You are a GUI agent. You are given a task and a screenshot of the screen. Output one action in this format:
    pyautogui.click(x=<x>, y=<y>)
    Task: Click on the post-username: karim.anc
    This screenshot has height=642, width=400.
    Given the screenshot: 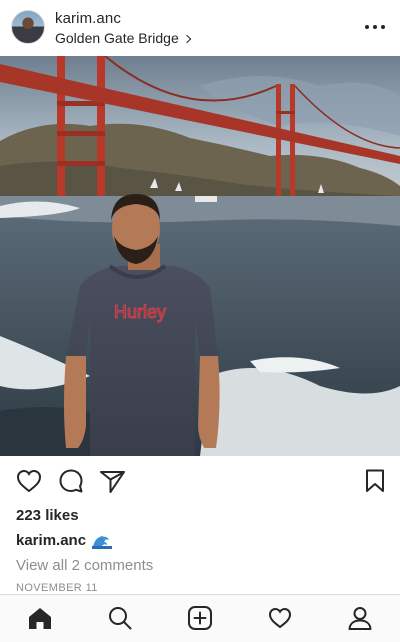 What is the action you would take?
    pyautogui.click(x=88, y=18)
    